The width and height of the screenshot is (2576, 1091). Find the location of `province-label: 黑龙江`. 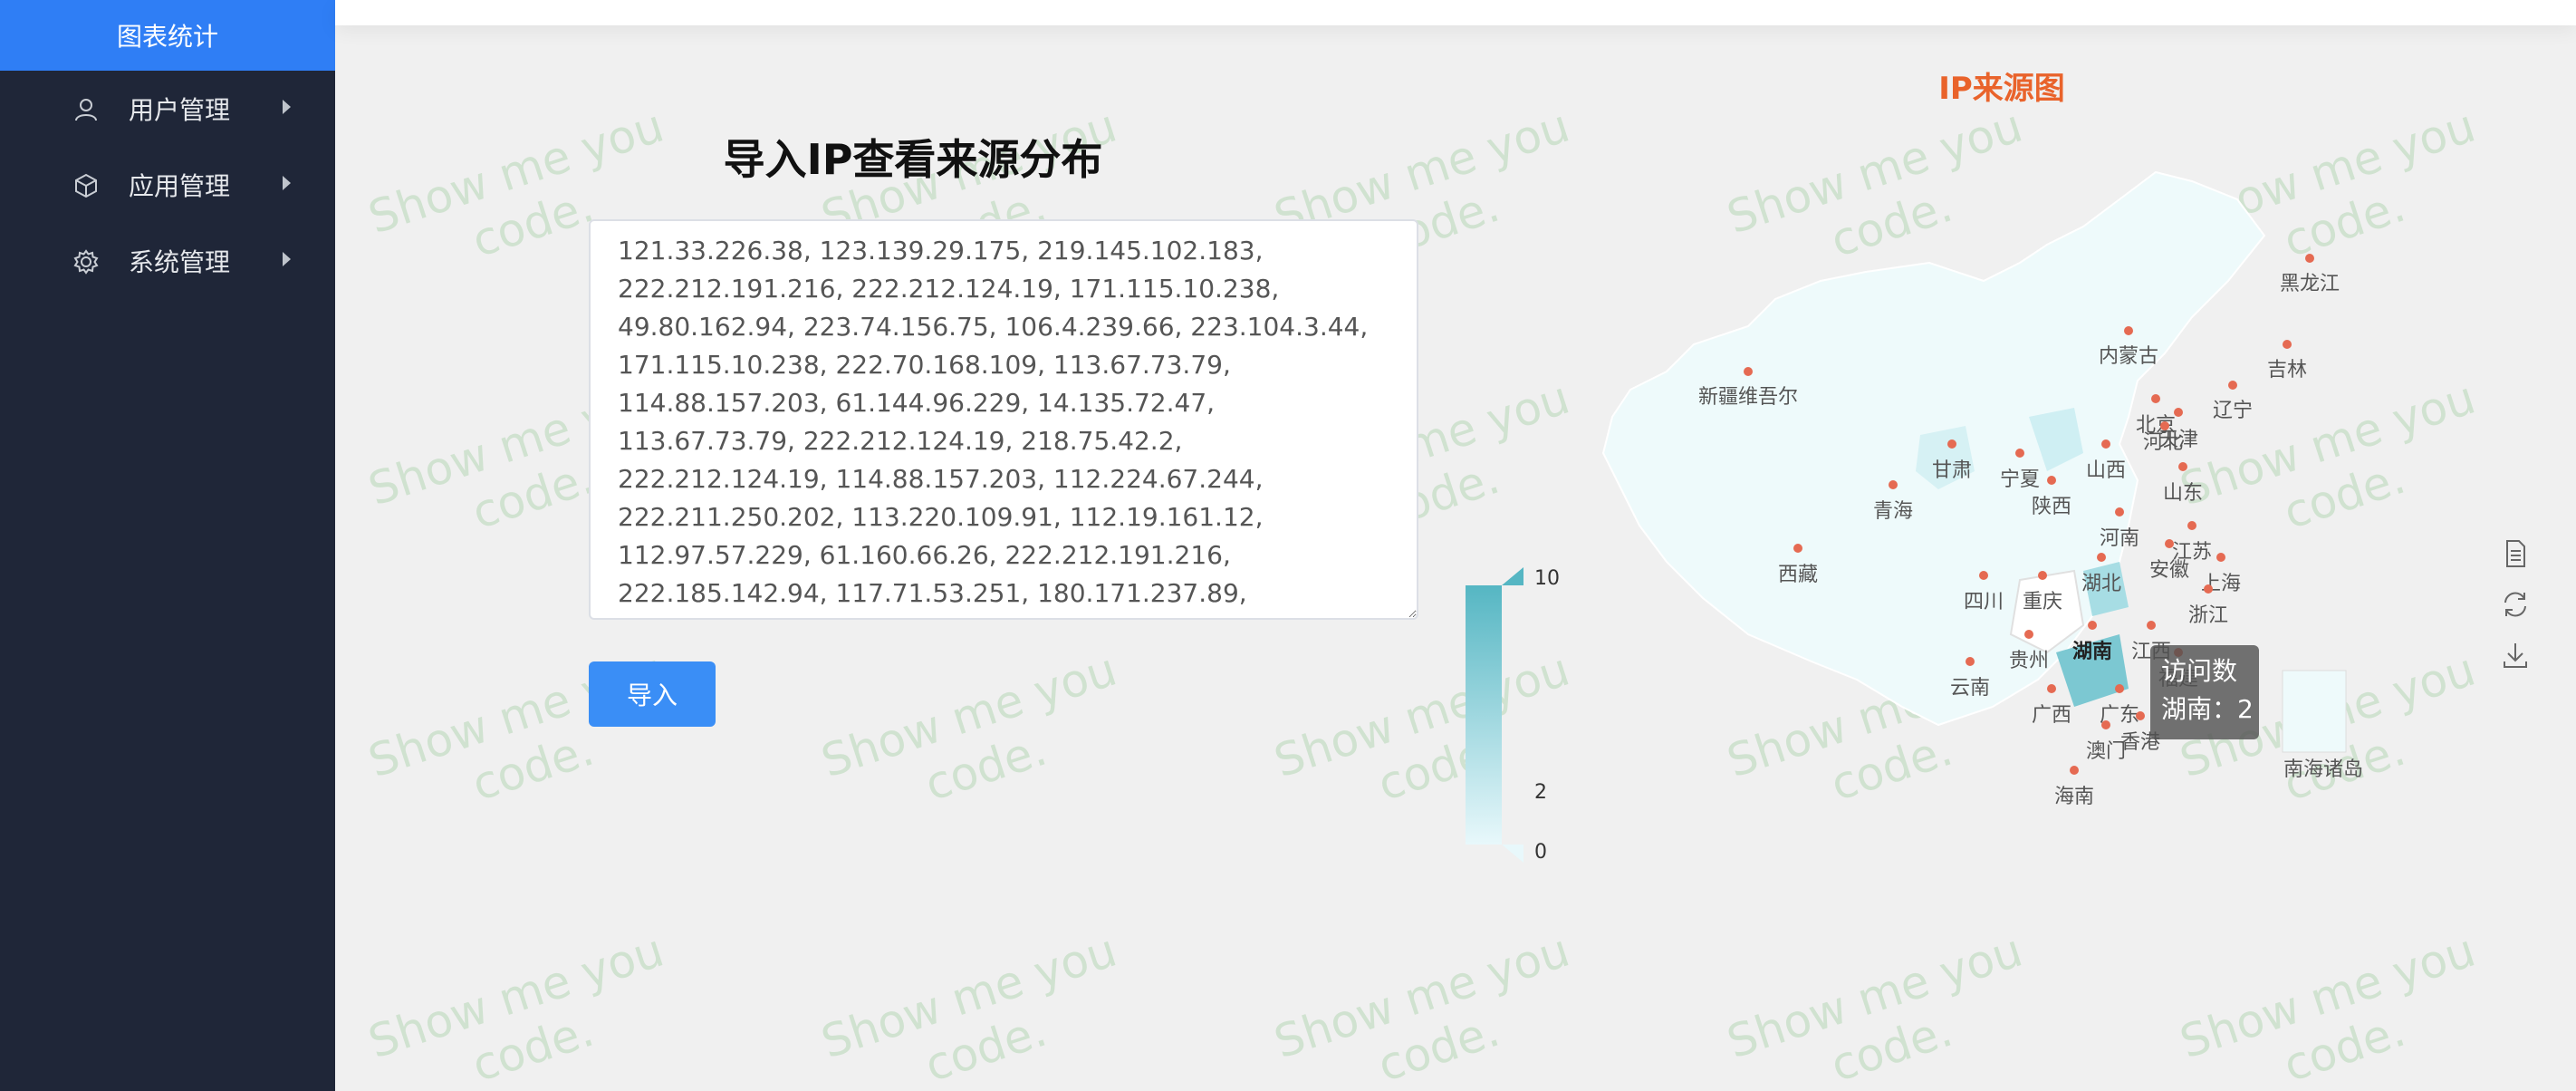

province-label: 黑龙江 is located at coordinates (2310, 284).